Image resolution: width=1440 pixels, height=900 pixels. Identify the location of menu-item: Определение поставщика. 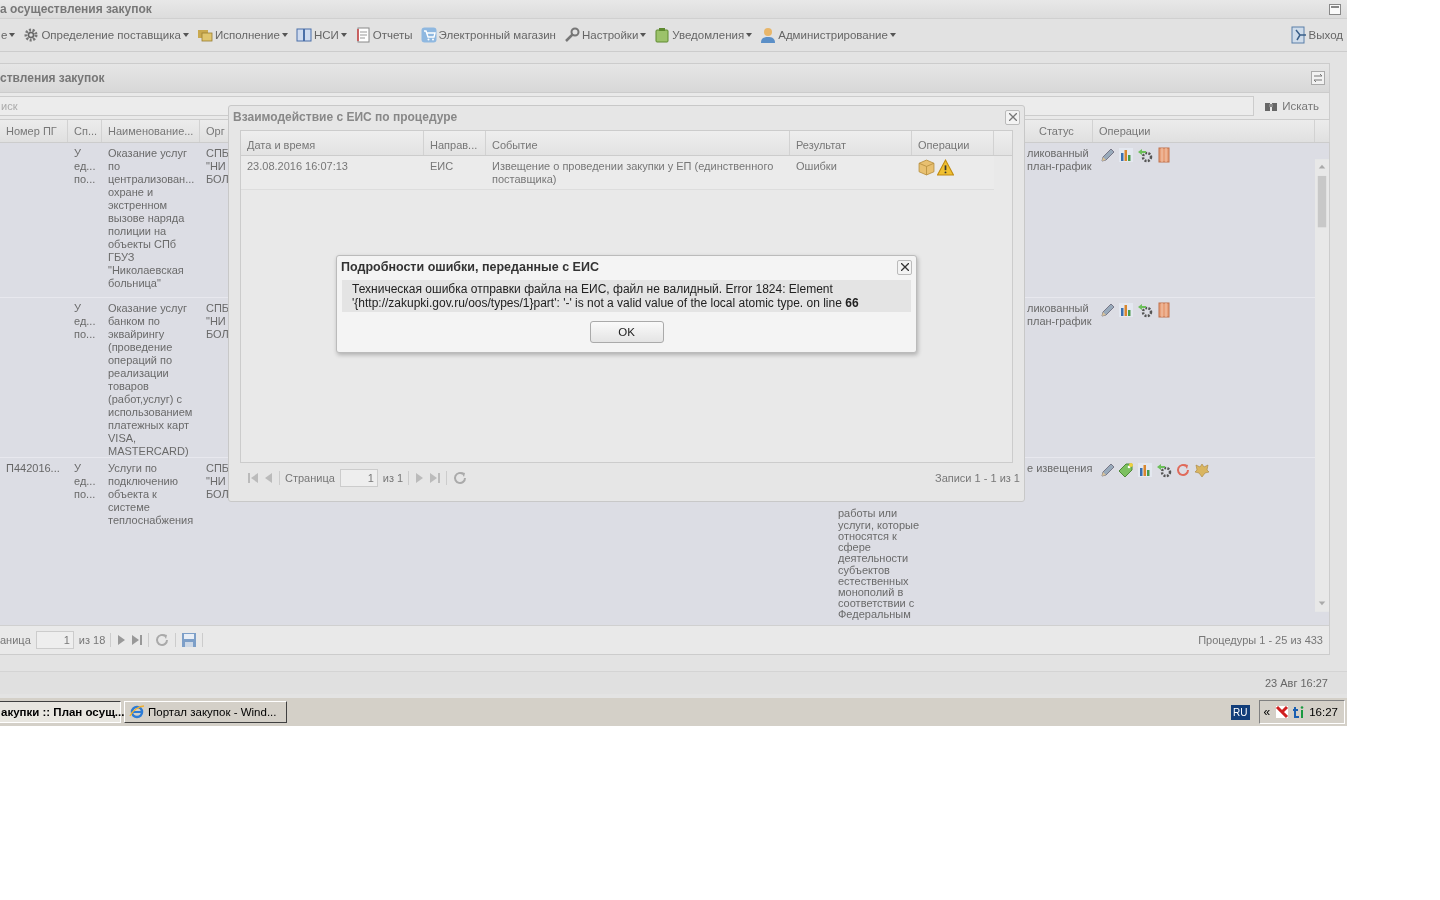
(106, 35).